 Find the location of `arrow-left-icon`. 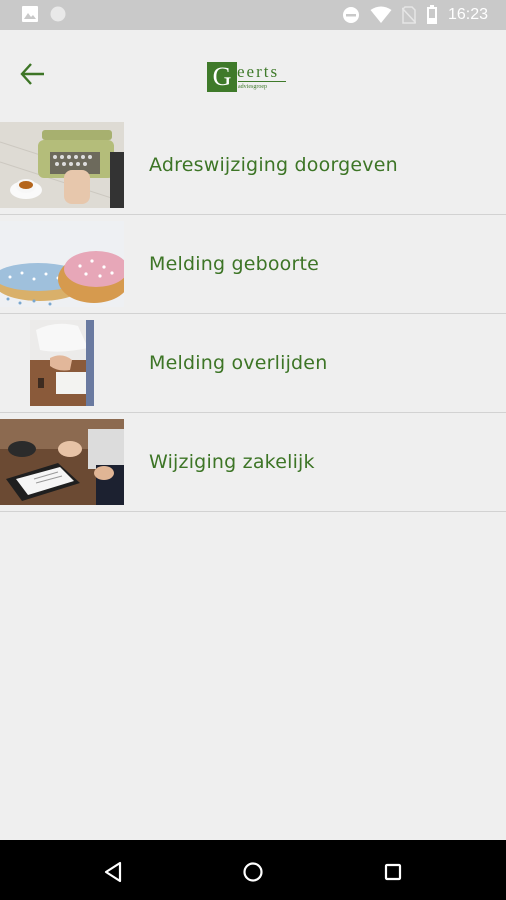

arrow-left-icon is located at coordinates (32, 74).